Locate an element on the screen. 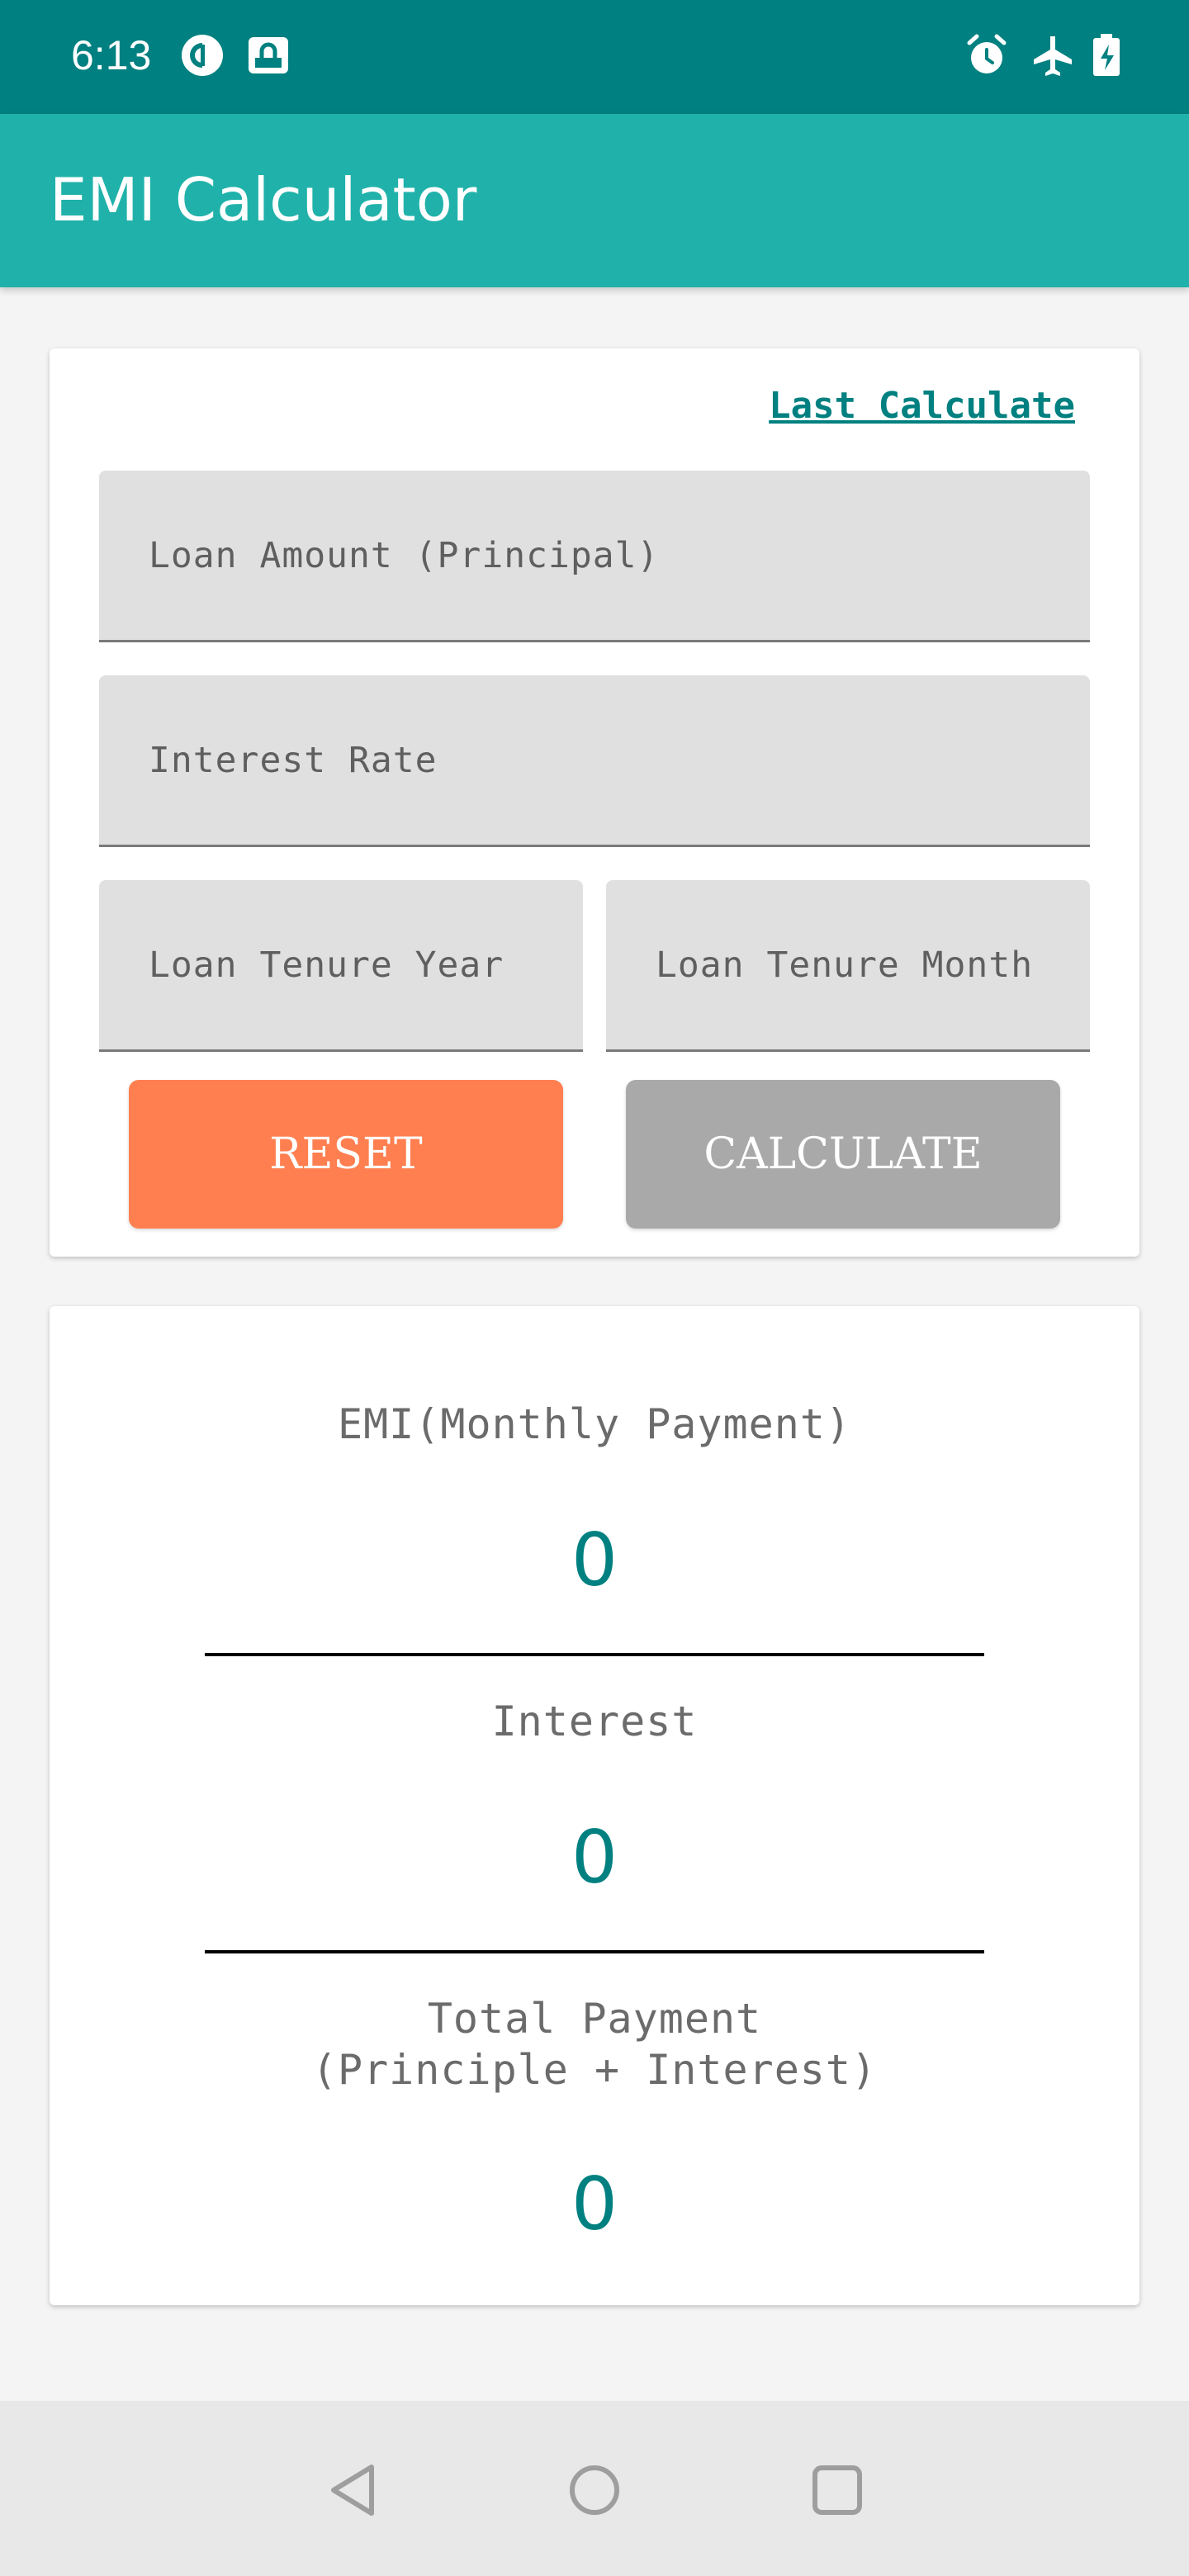 The width and height of the screenshot is (1189, 2576). principal-field: Loan Amount (Principal) is located at coordinates (594, 556).